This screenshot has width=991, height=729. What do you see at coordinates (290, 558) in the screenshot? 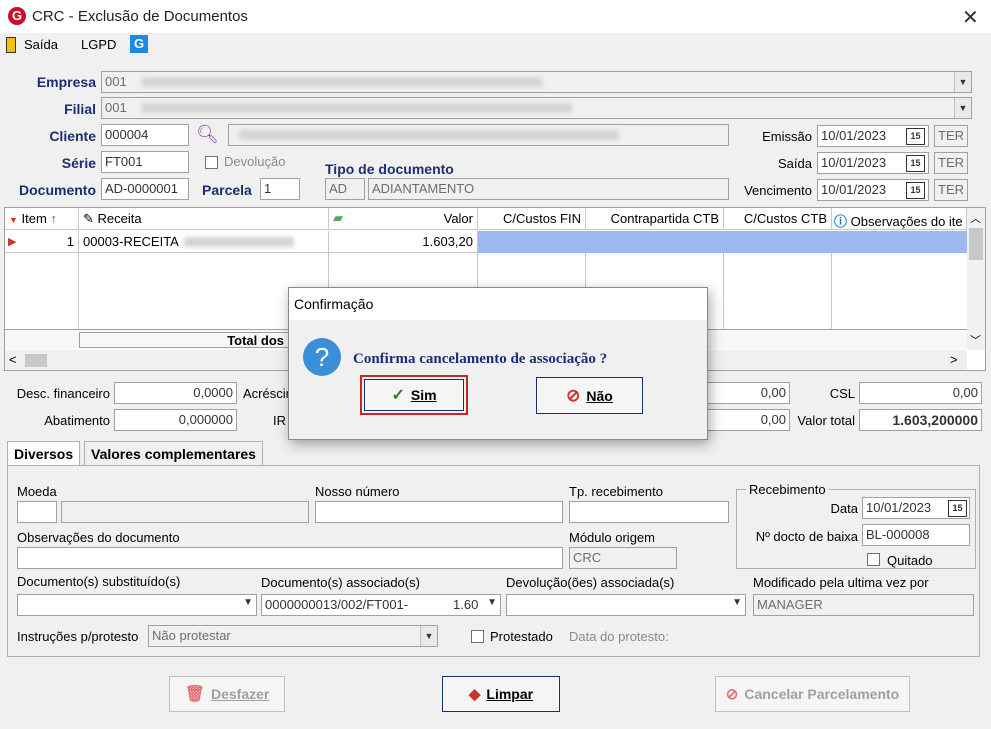
I see `obs-input` at bounding box center [290, 558].